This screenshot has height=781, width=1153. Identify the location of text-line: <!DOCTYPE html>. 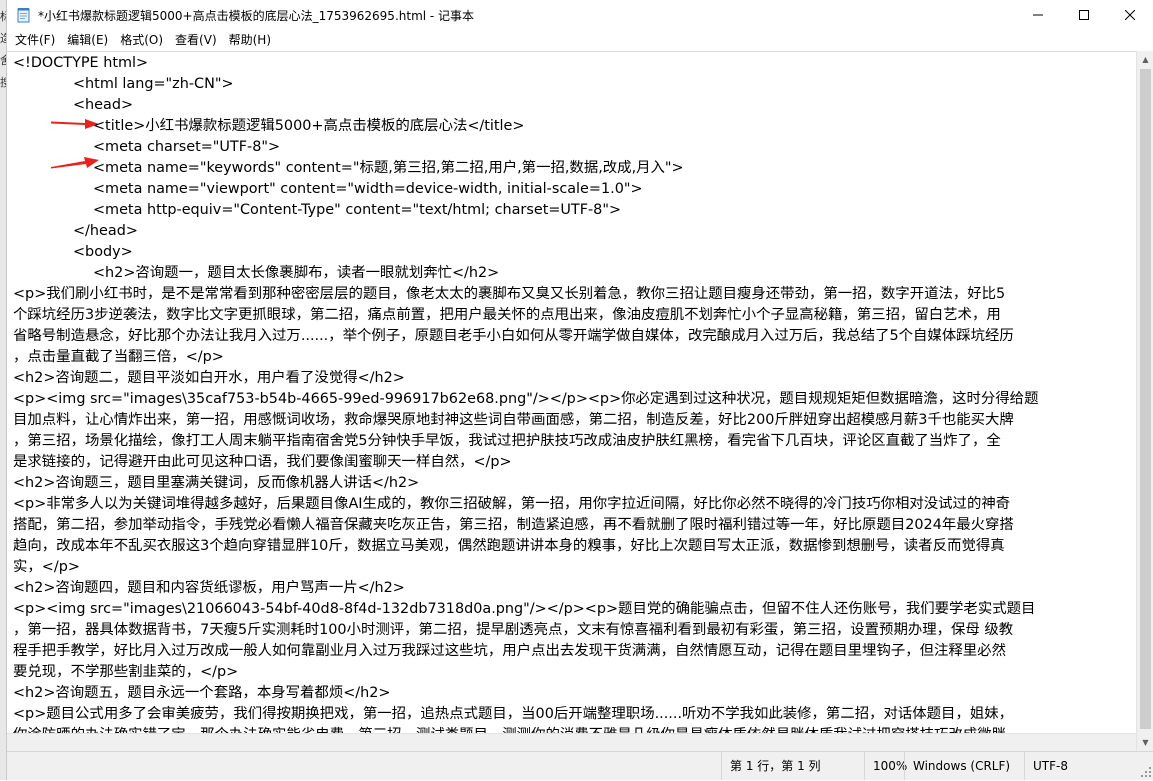
(81, 63).